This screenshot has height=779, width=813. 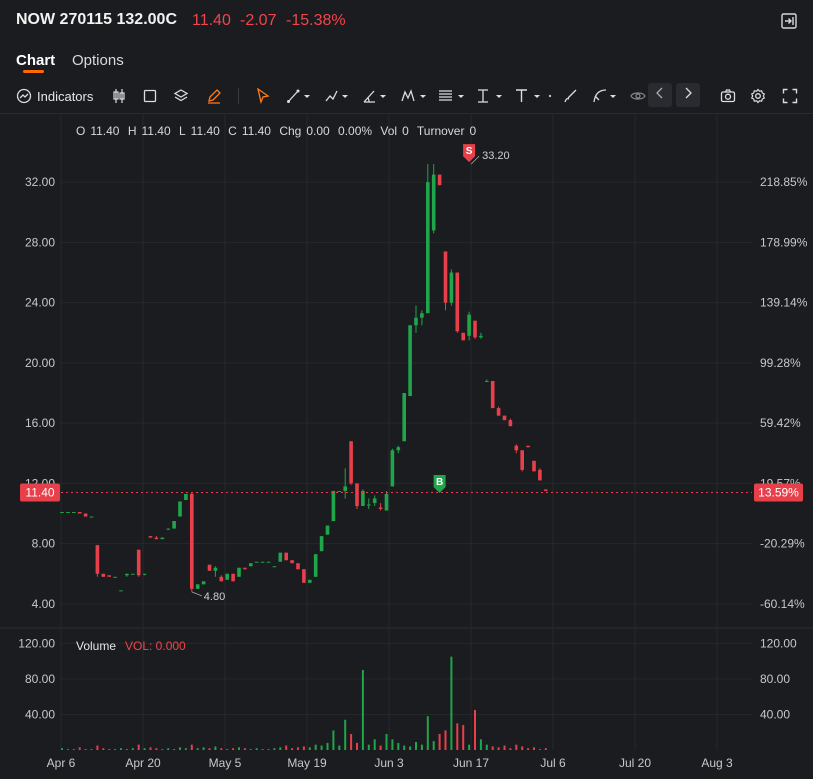 I want to click on vol-label: Vol, so click(x=389, y=131).